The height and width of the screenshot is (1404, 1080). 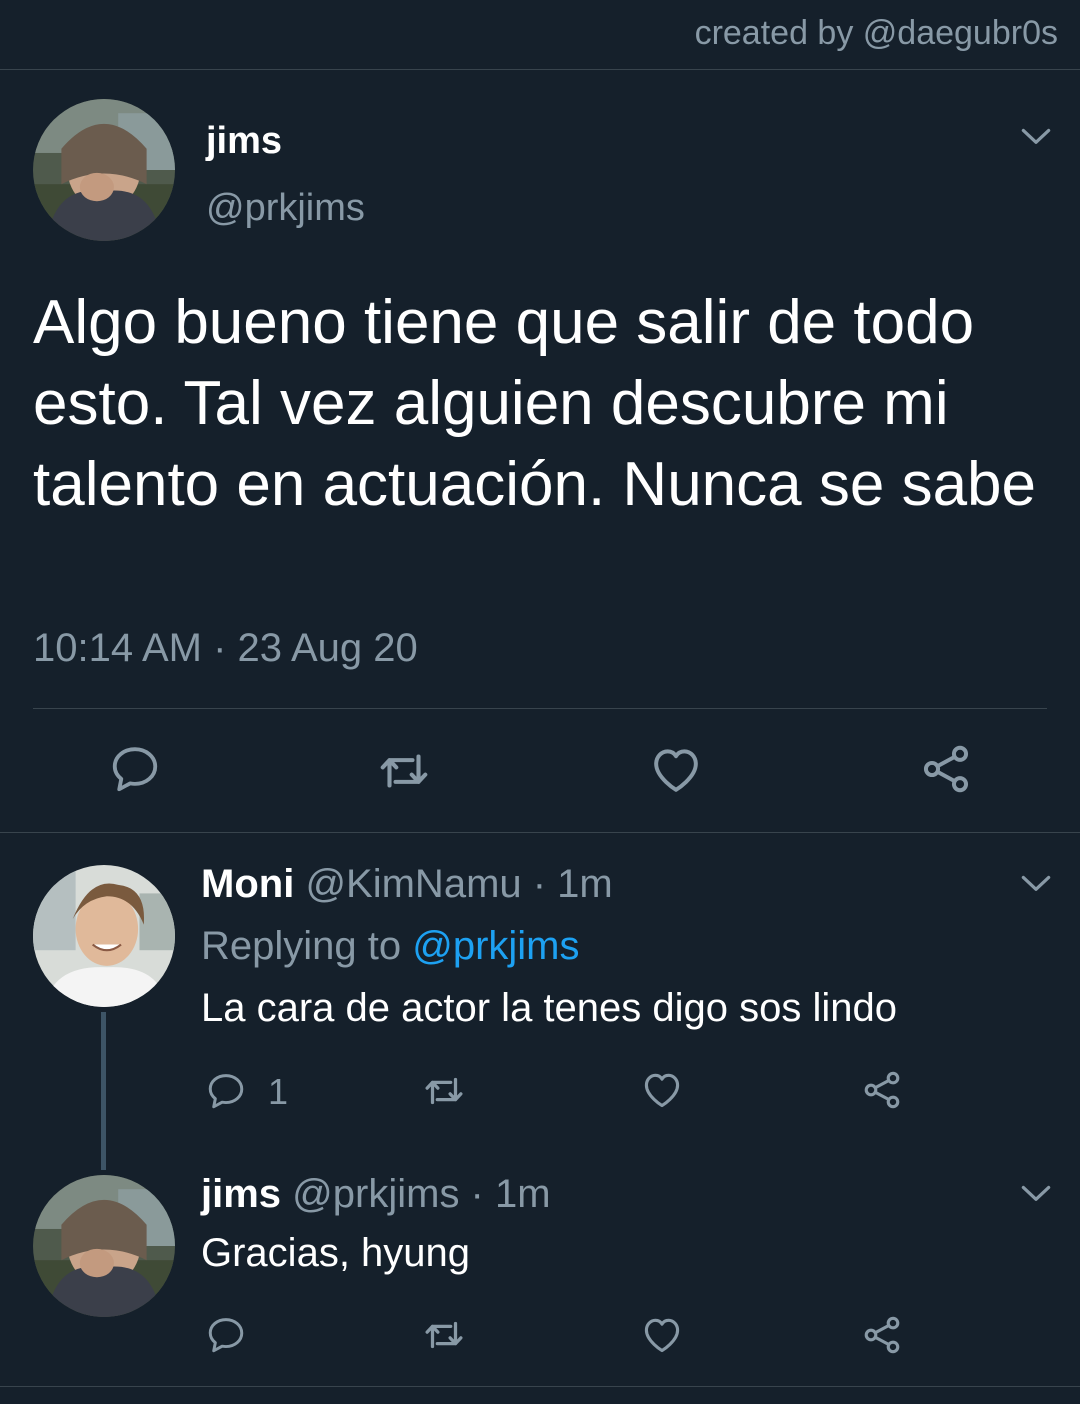 I want to click on reply-header: jims @prkjims · 1m, so click(x=376, y=1194).